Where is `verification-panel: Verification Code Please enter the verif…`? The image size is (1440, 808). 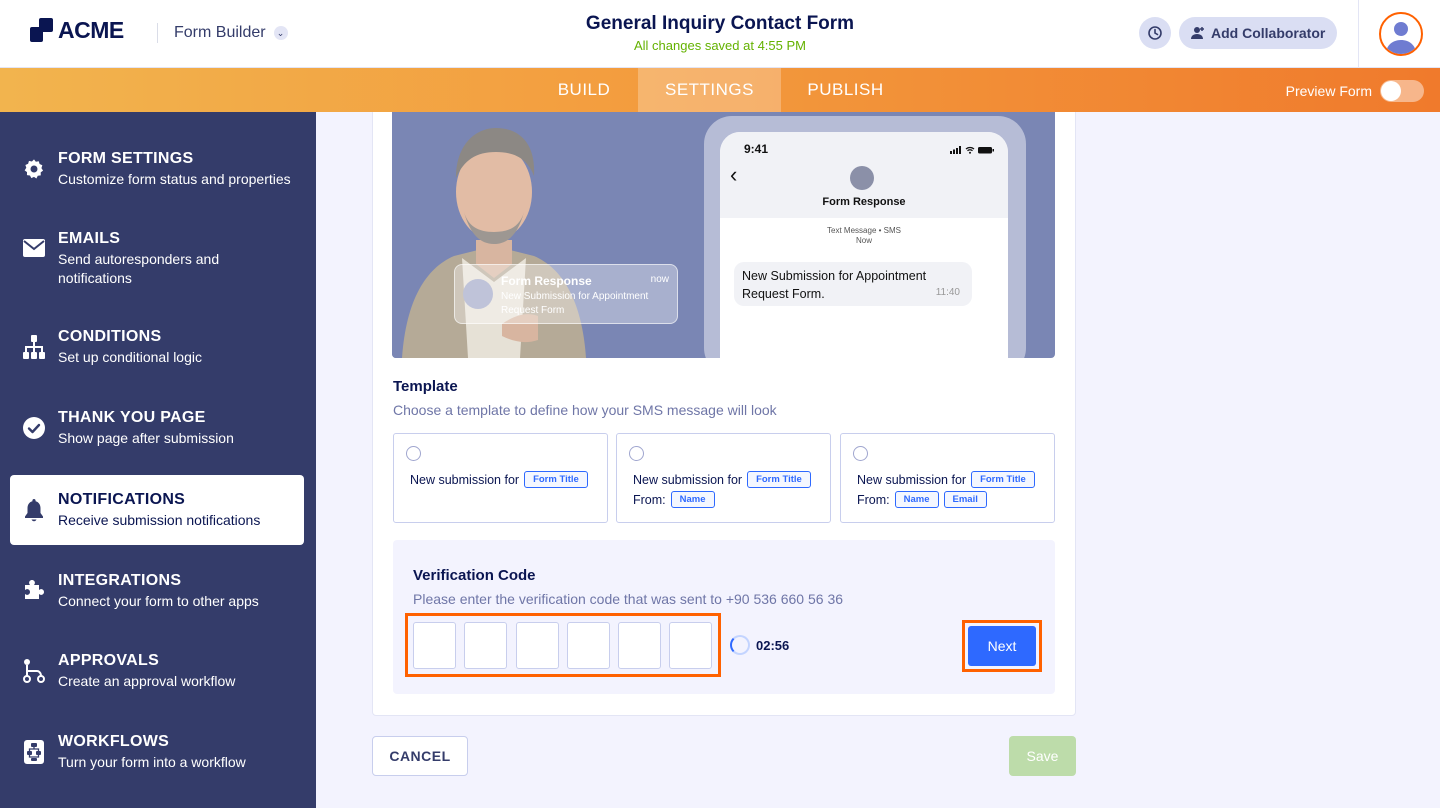 verification-panel: Verification Code Please enter the verif… is located at coordinates (724, 617).